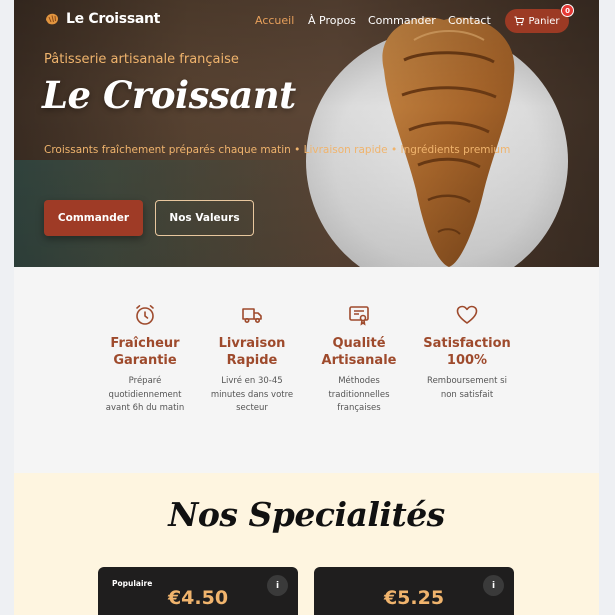  What do you see at coordinates (467, 388) in the screenshot?
I see `feature-description: Remboursement si non satisfait` at bounding box center [467, 388].